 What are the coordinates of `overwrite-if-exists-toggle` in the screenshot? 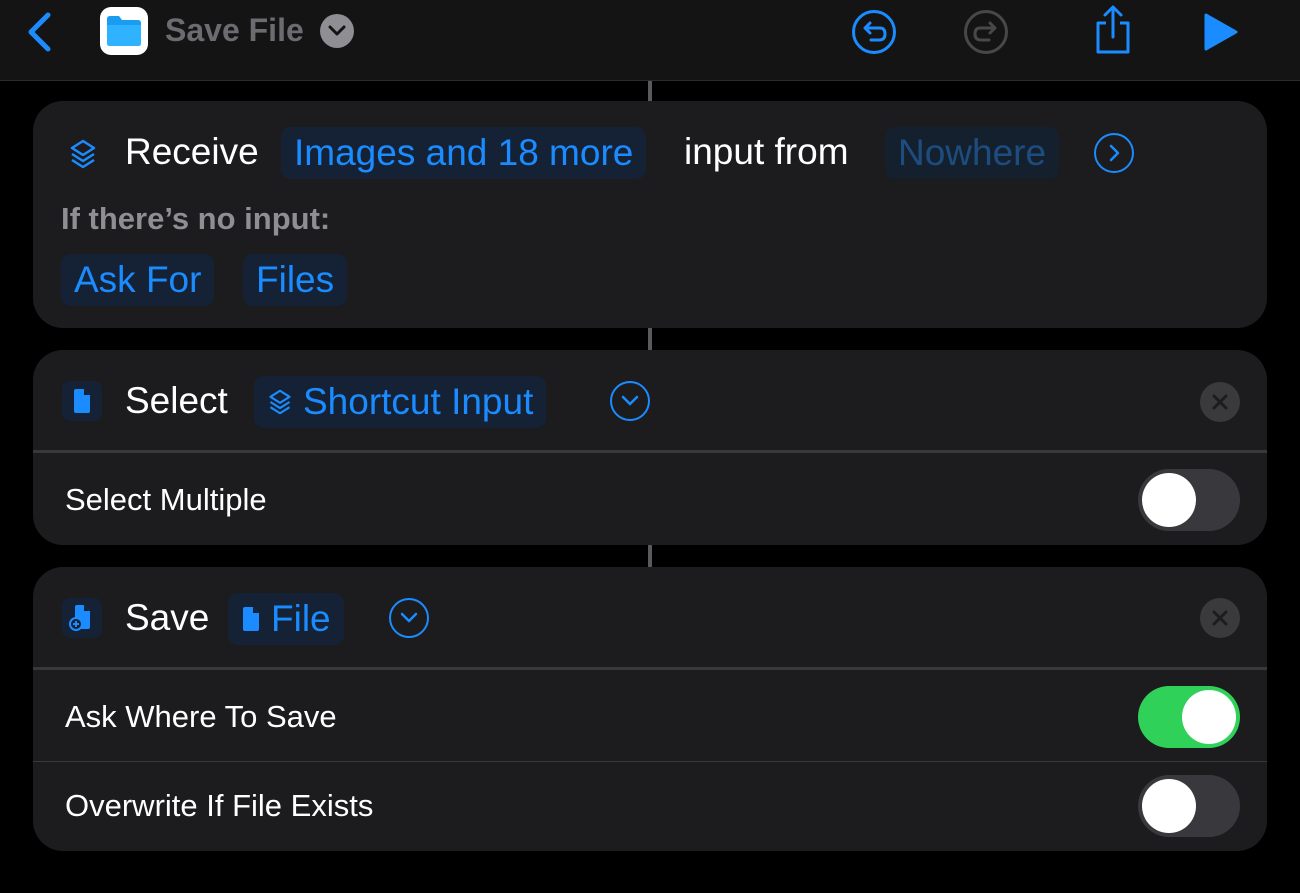 It's located at (1189, 806).